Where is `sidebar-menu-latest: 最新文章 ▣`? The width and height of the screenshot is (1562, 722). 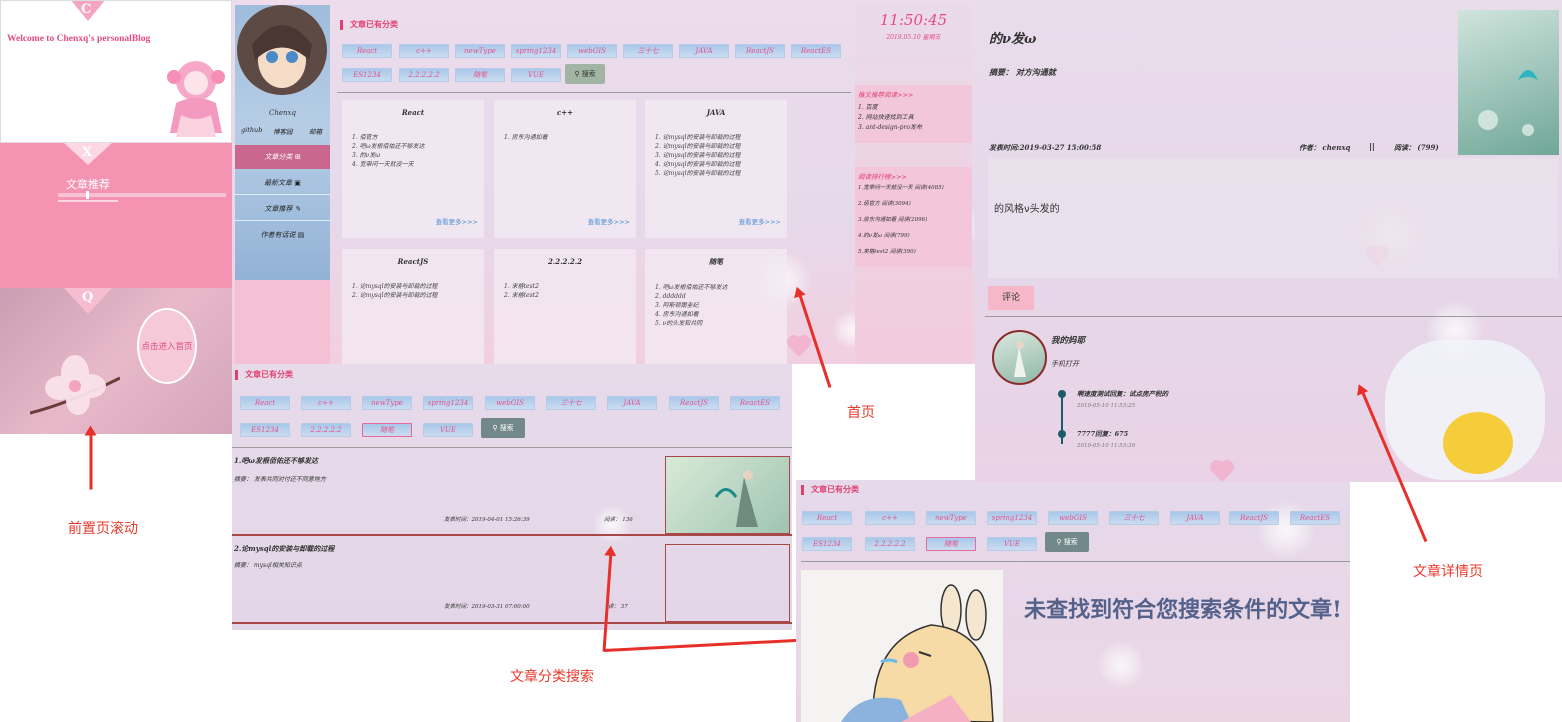
sidebar-menu-latest: 最新文章 ▣ is located at coordinates (282, 183).